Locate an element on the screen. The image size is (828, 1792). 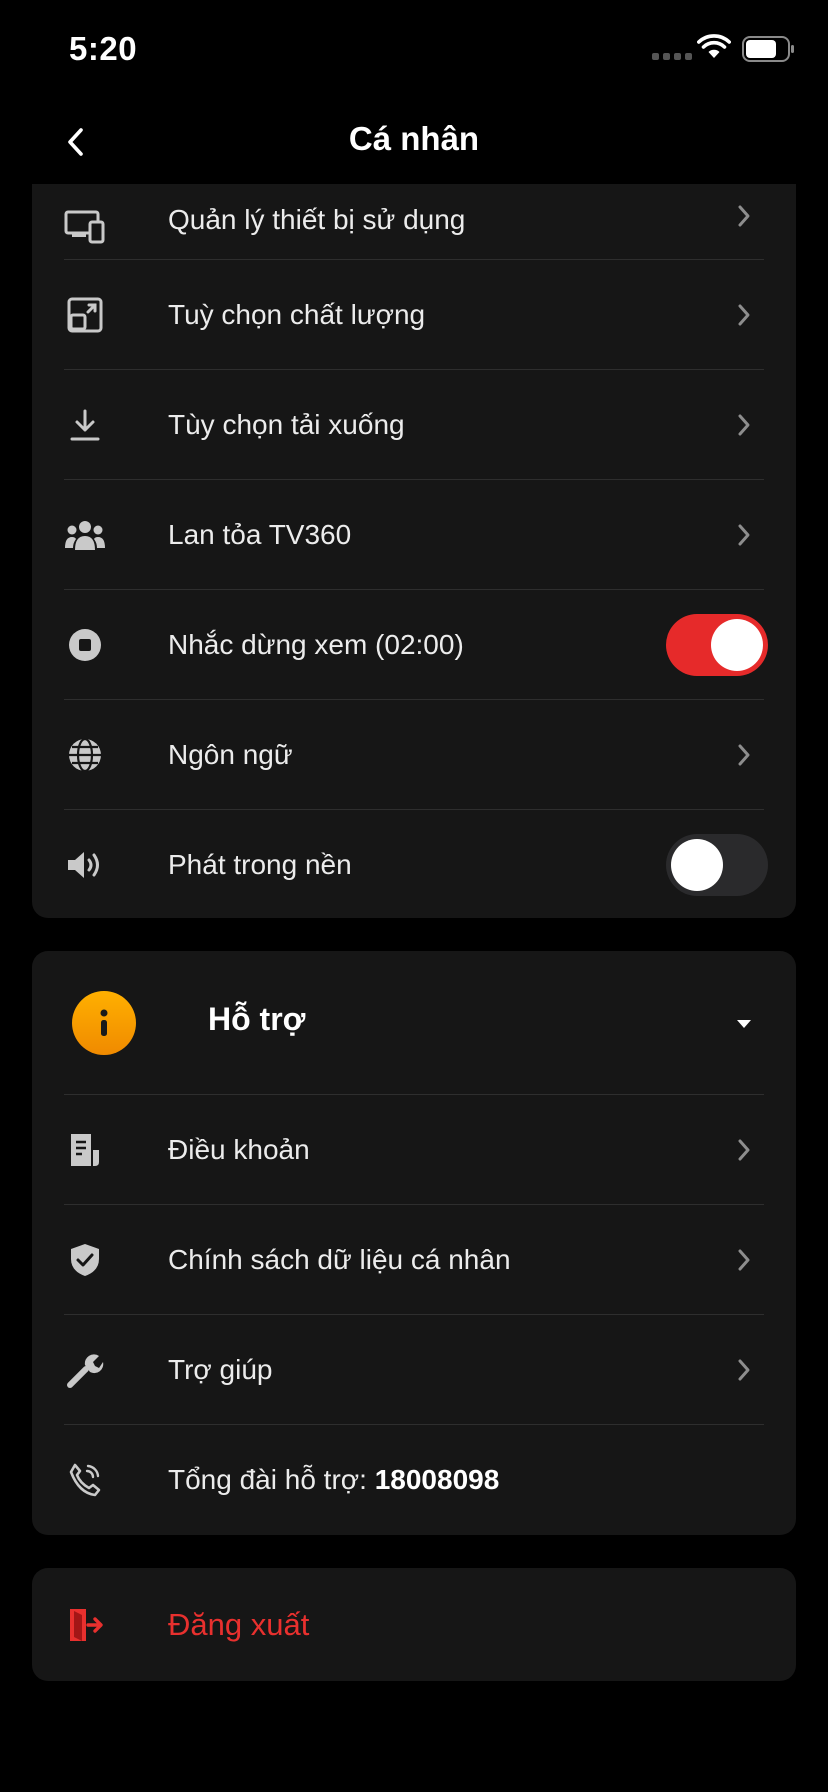
hotline-label: Tổng đài hỗ trợ: is located at coordinates (271, 1479).